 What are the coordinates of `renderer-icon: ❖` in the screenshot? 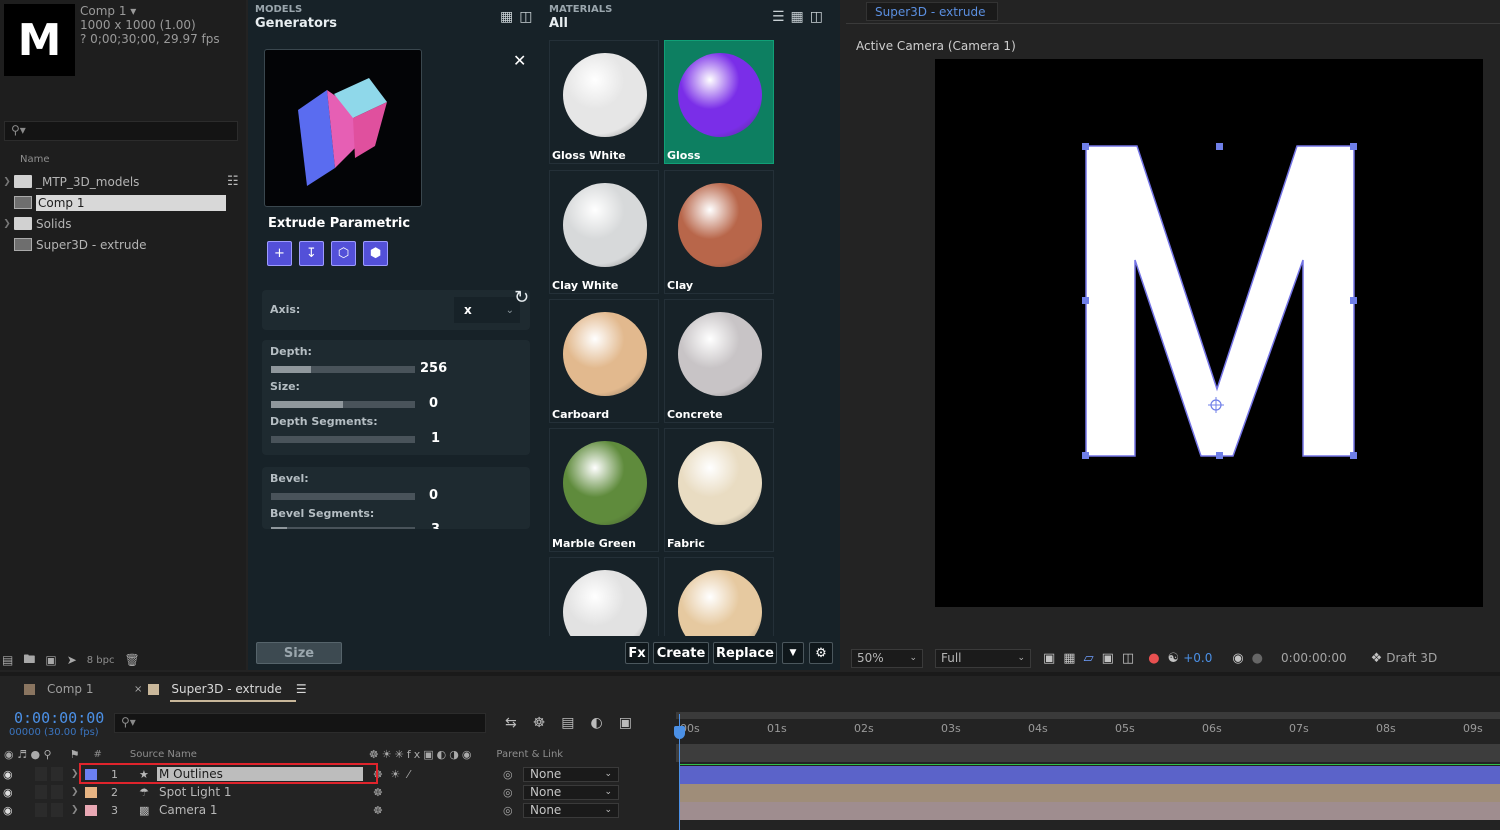 It's located at (1377, 658).